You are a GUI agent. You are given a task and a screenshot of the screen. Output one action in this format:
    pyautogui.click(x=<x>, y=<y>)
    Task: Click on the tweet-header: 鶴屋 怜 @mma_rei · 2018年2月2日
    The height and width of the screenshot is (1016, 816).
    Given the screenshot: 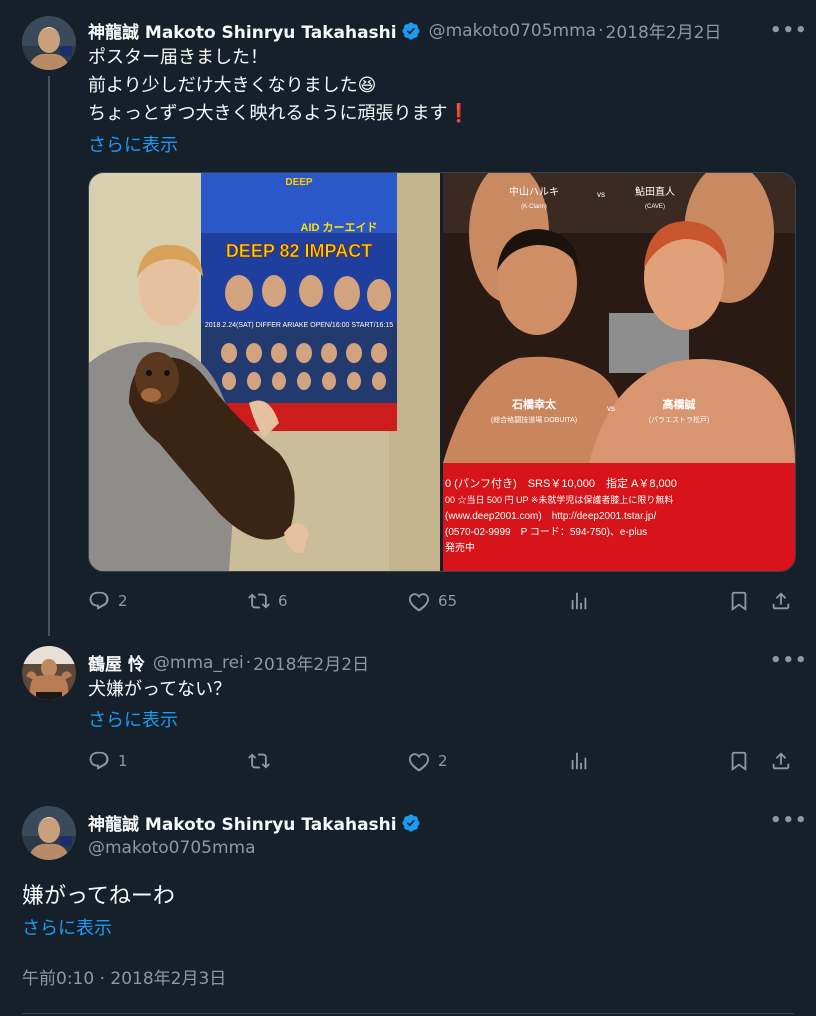 What is the action you would take?
    pyautogui.click(x=228, y=663)
    